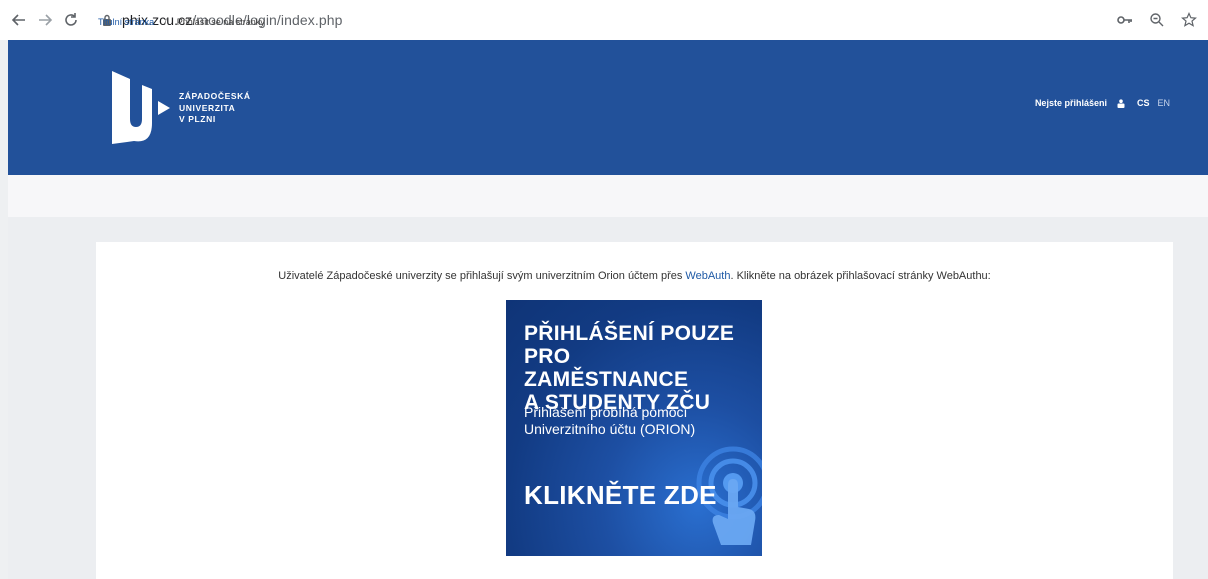 This screenshot has height=579, width=1208. Describe the element at coordinates (1143, 103) in the screenshot. I see `language-cs: CS` at that location.